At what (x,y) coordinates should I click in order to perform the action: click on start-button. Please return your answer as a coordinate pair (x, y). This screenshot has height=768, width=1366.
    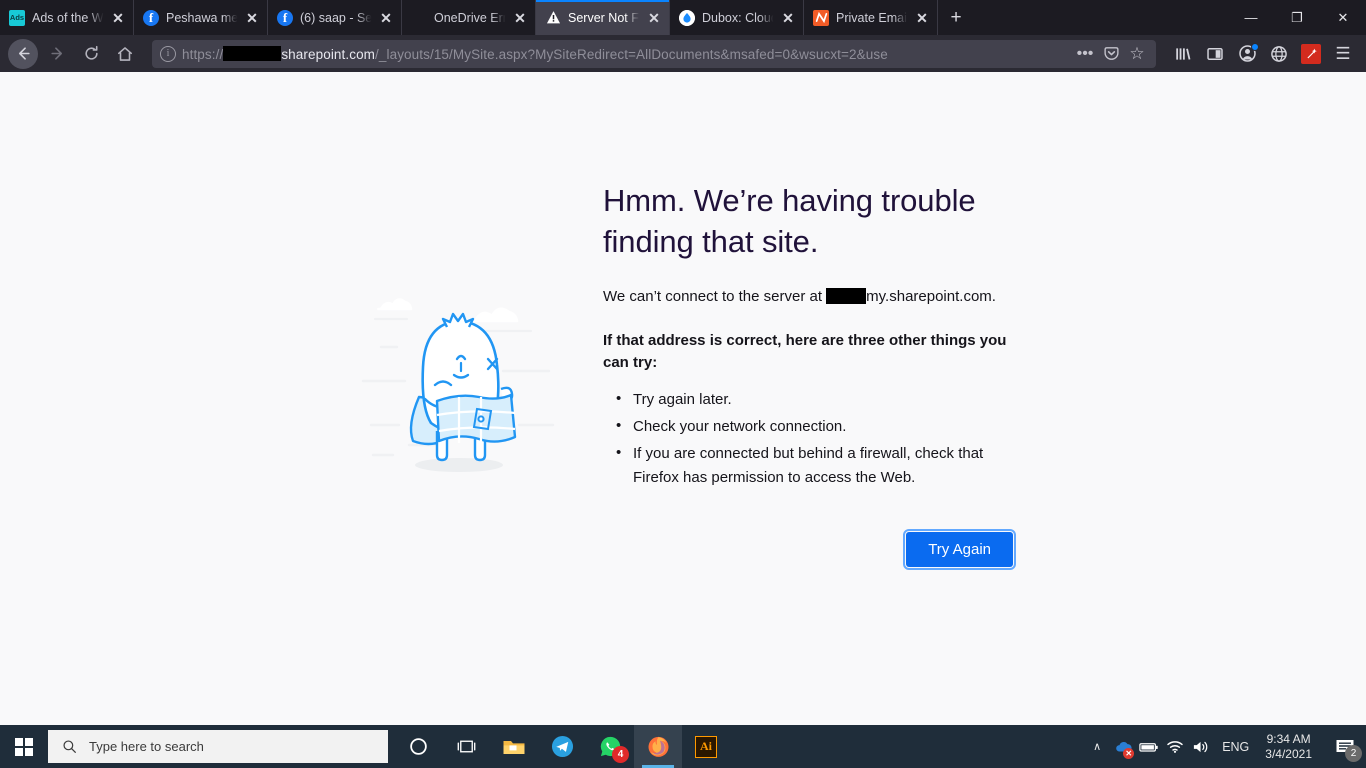
    Looking at the image, I should click on (24, 746).